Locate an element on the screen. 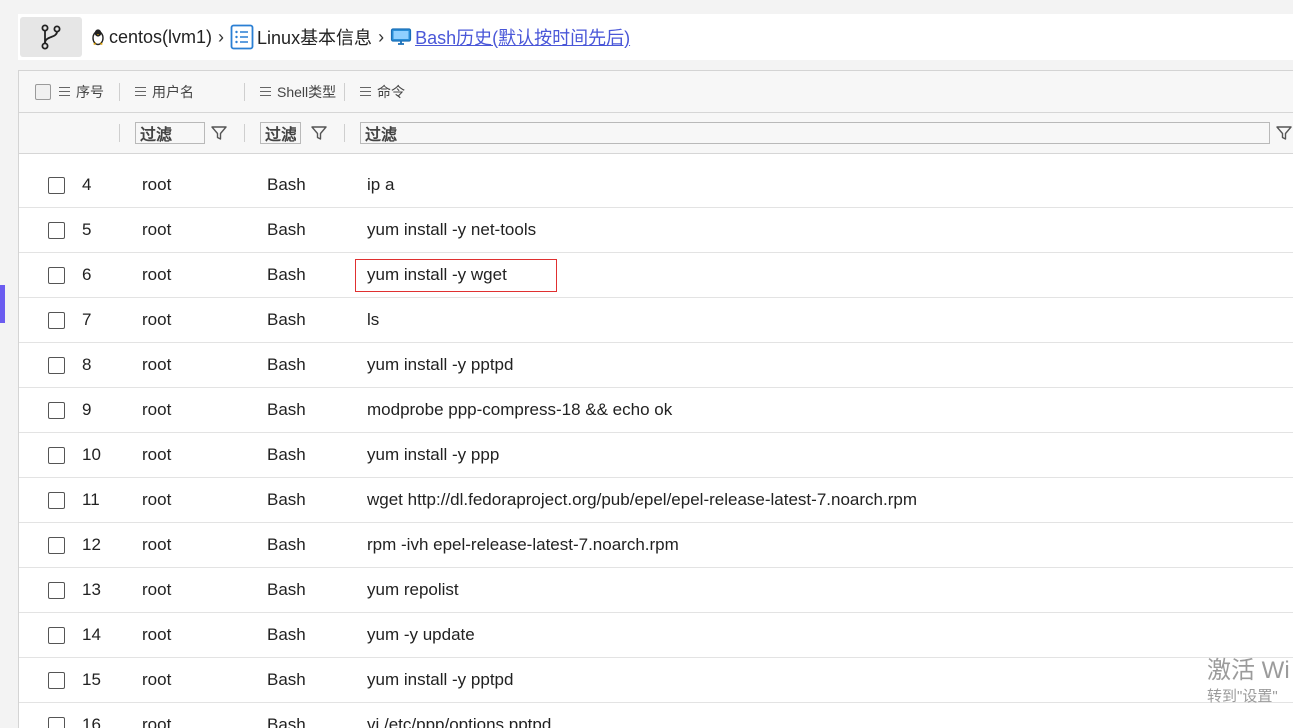 This screenshot has width=1293, height=728. header-shell: Shell类型 is located at coordinates (298, 91).